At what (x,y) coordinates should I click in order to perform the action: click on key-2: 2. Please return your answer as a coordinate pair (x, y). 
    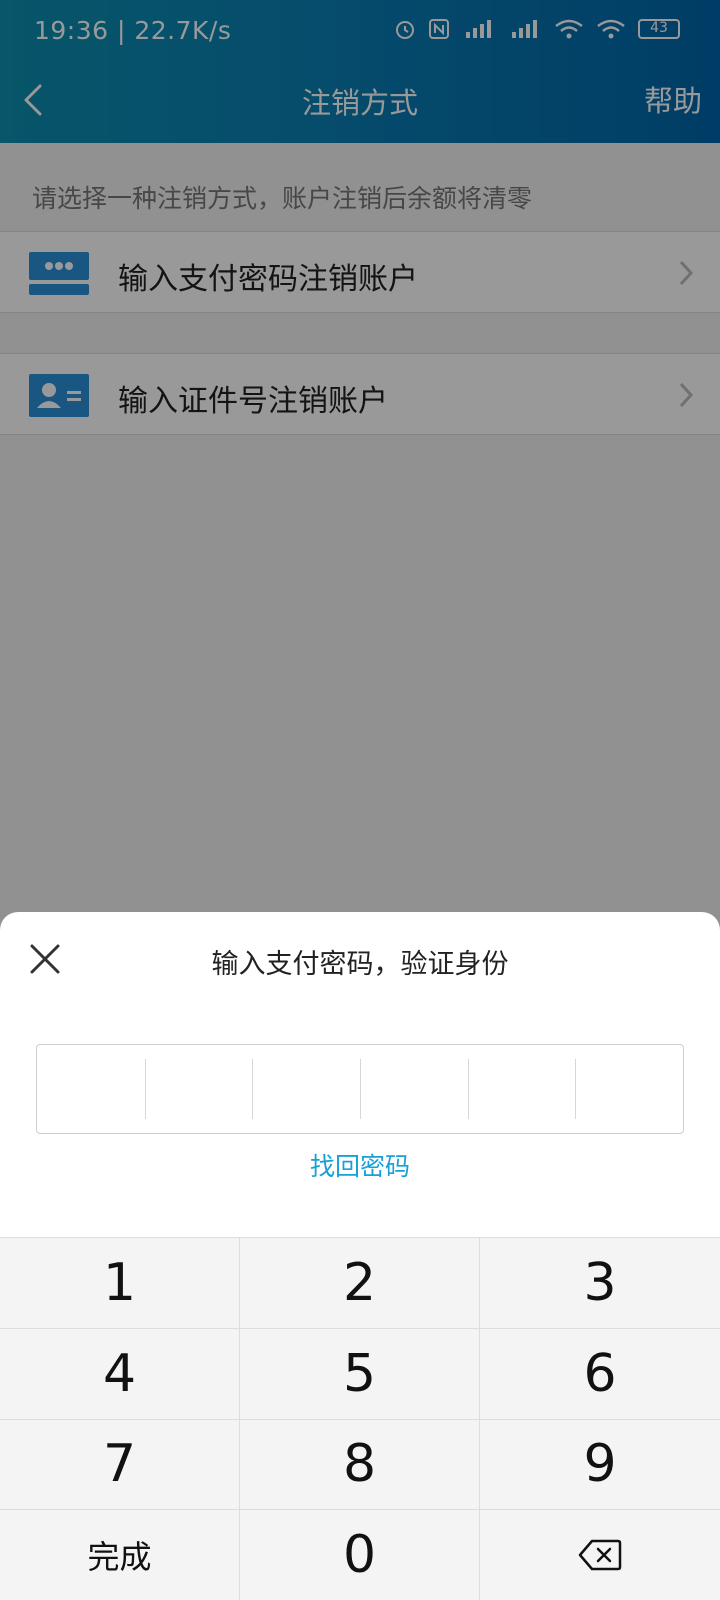
    Looking at the image, I should click on (360, 1283).